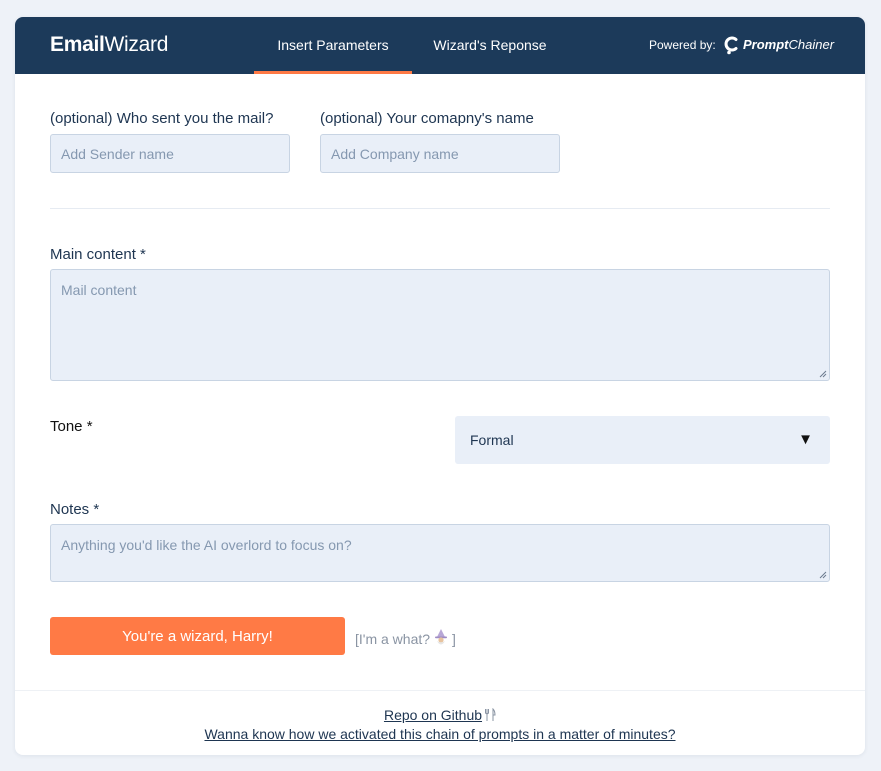 This screenshot has height=771, width=881. Describe the element at coordinates (731, 45) in the screenshot. I see `promptchainer-logo-icon` at that location.